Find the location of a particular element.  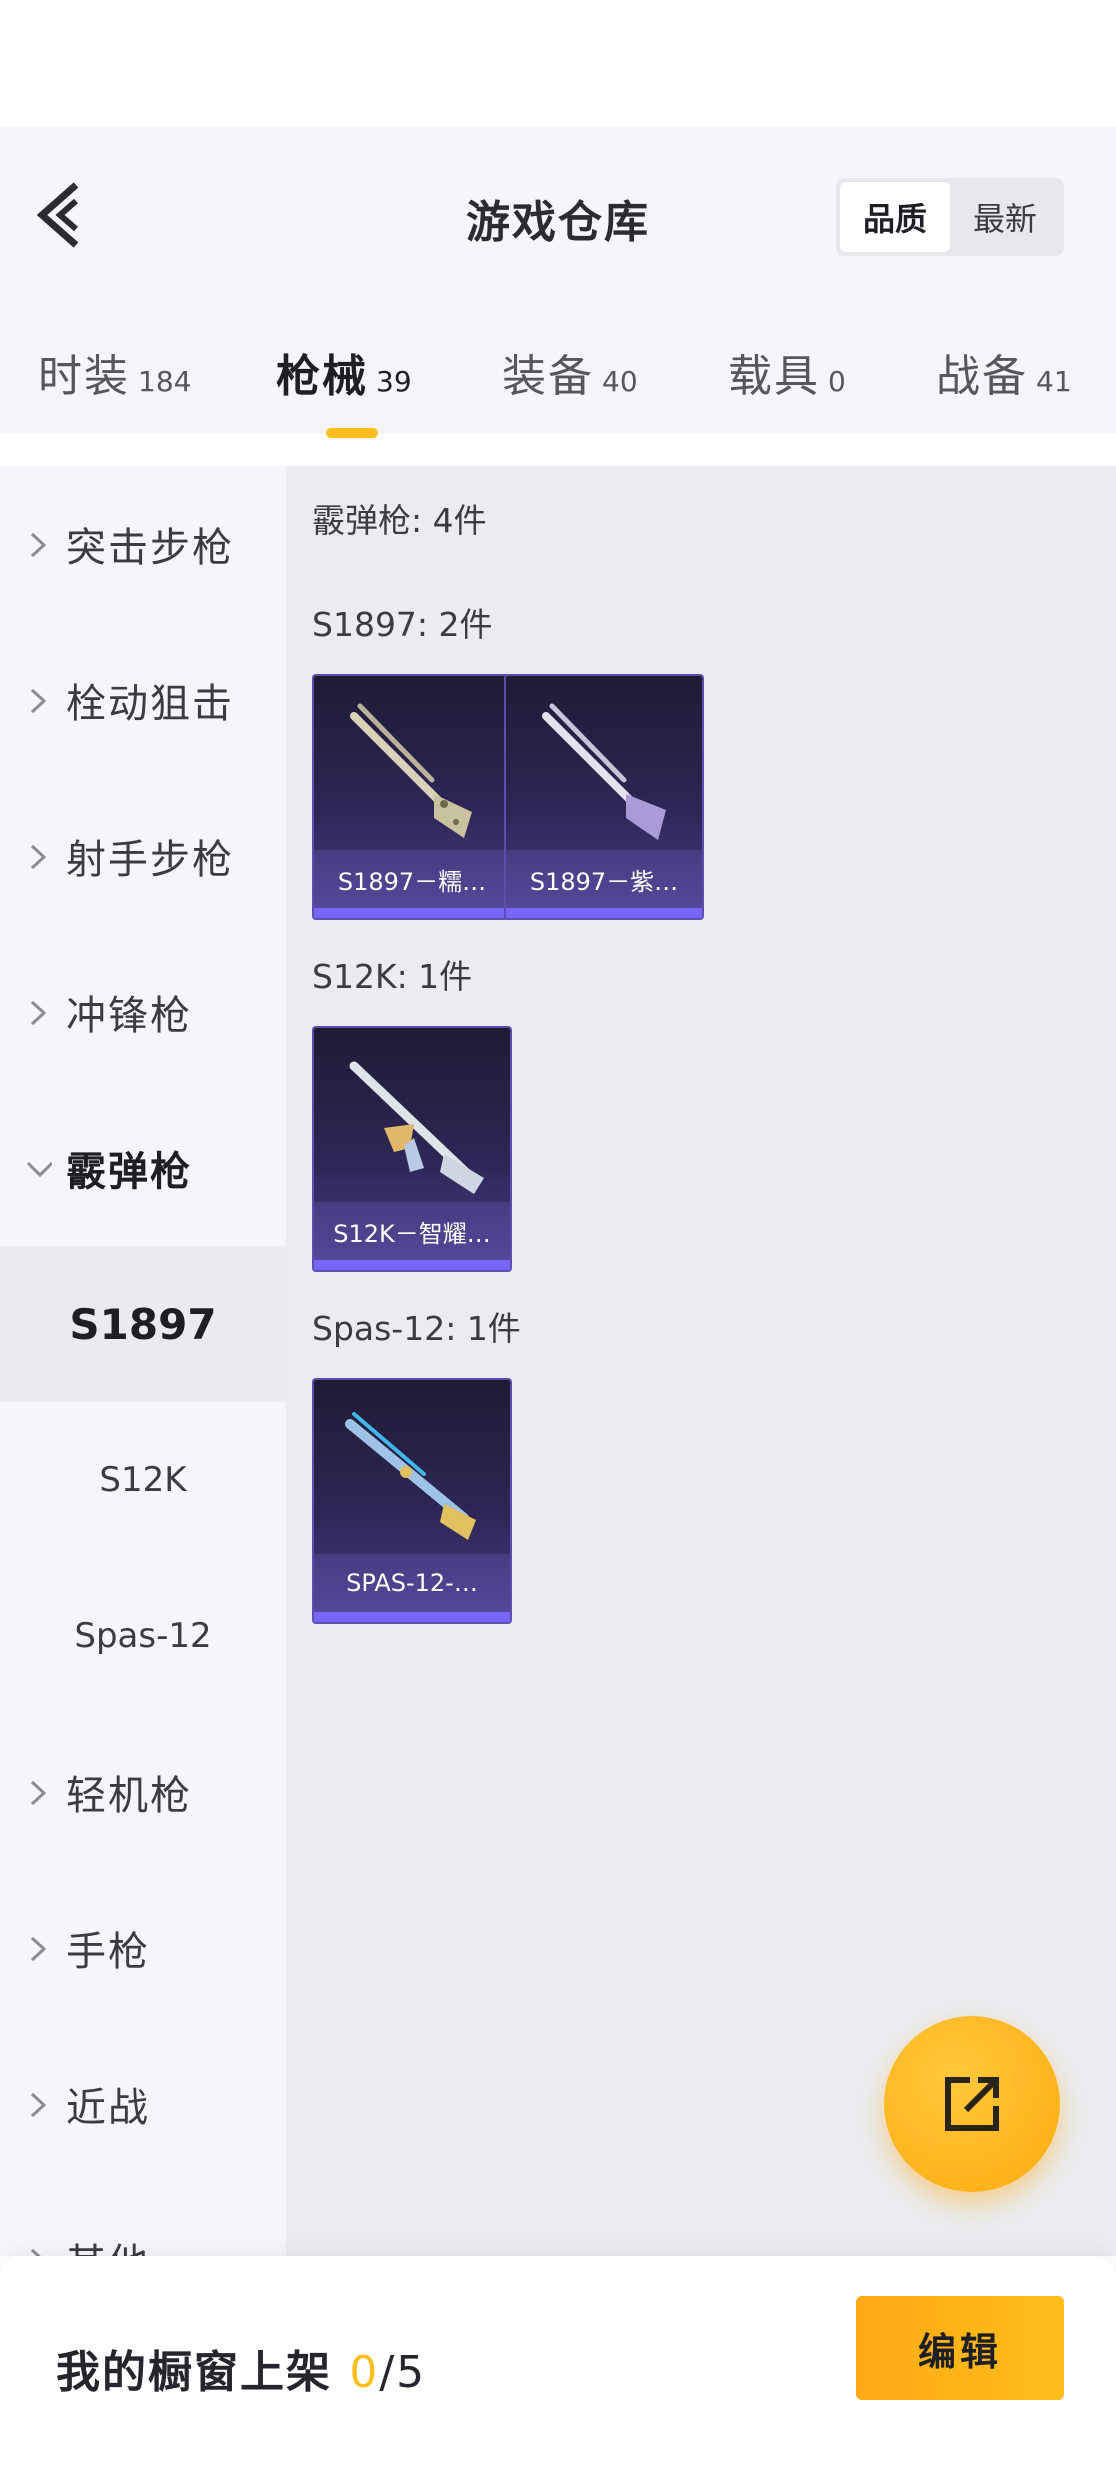

tab-label: 时装 is located at coordinates (84, 376).